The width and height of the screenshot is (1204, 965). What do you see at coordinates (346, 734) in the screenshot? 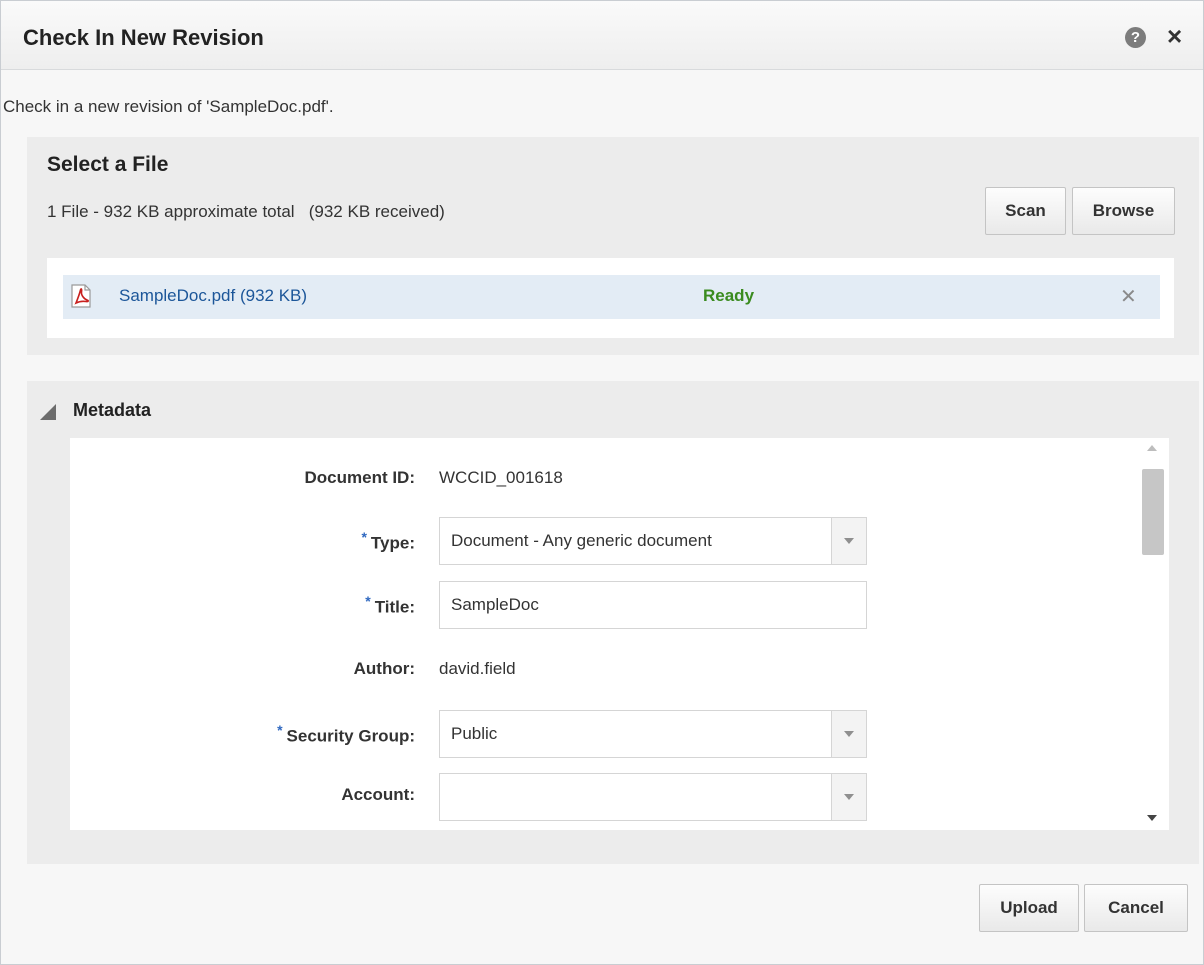
I see `security-group-label: * Security Group:` at bounding box center [346, 734].